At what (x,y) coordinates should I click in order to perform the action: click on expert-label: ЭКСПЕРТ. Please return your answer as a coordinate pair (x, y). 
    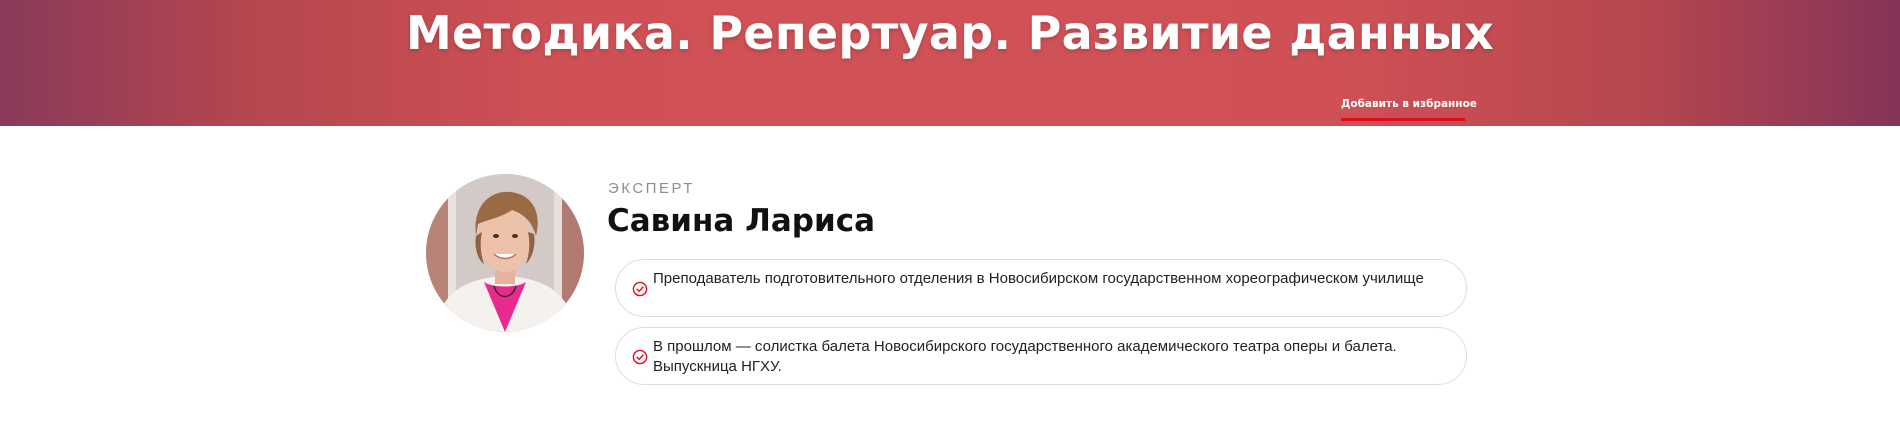
    Looking at the image, I should click on (651, 188).